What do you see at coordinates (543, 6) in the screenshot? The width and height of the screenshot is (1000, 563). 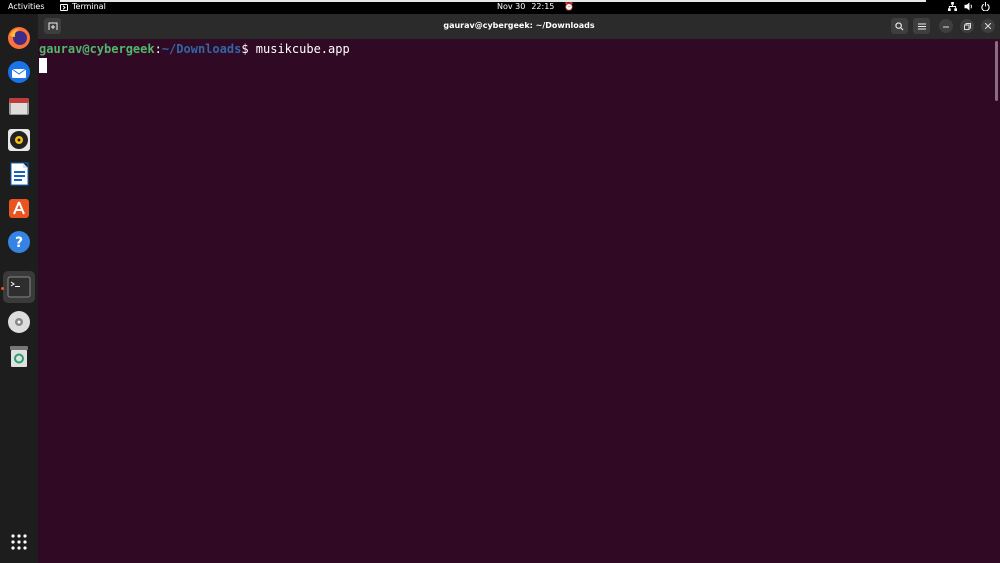 I see `clock-time: 22:15` at bounding box center [543, 6].